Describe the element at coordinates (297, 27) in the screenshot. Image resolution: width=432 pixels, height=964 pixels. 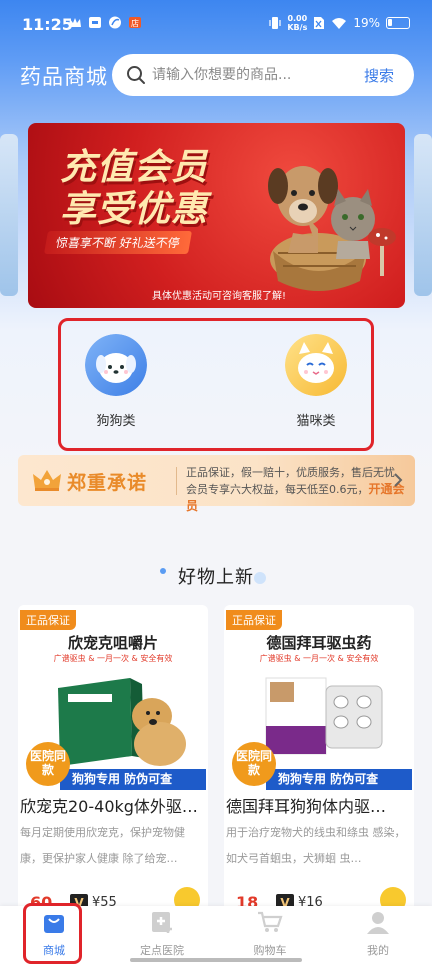
I see `net-speed-unit: KB/s` at that location.